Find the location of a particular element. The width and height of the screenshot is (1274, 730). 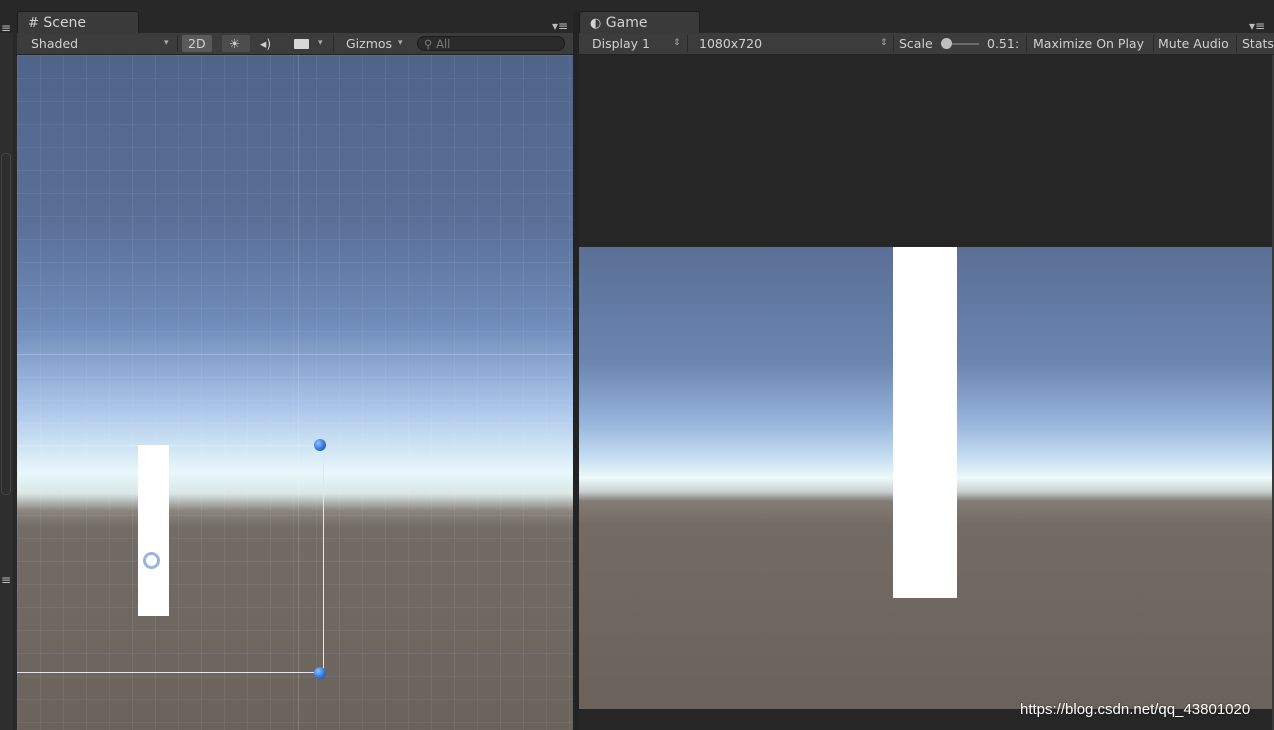

mode-2d-button: 2D is located at coordinates (197, 43).